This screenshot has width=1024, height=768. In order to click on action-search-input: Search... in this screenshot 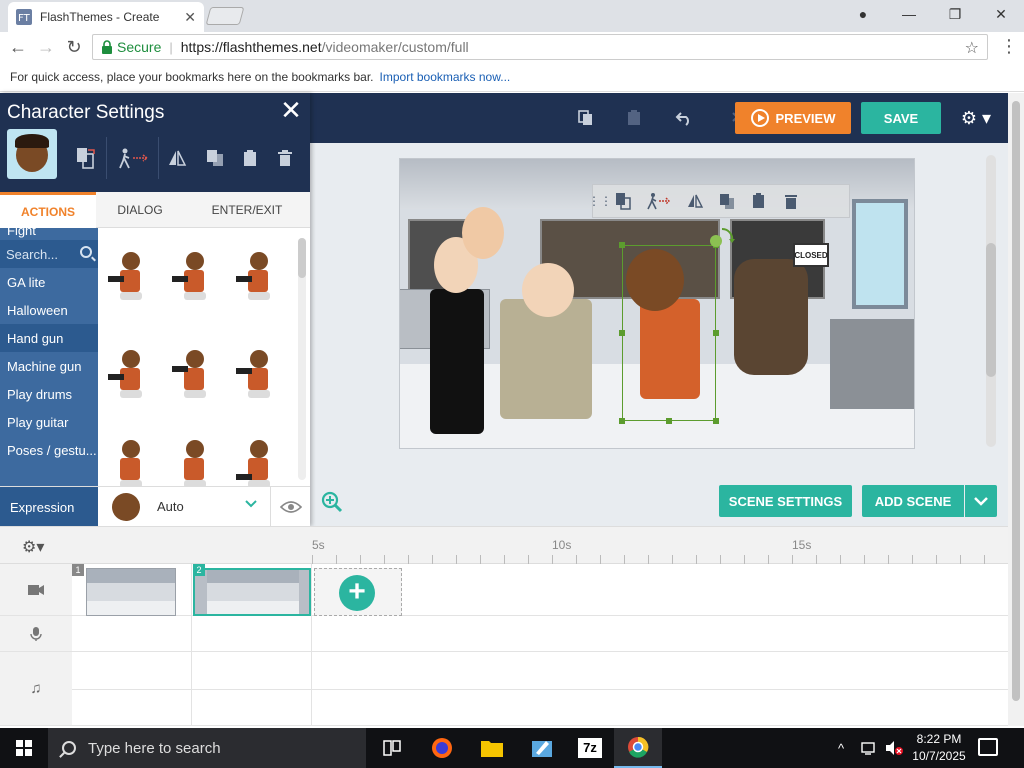, I will do `click(49, 254)`.